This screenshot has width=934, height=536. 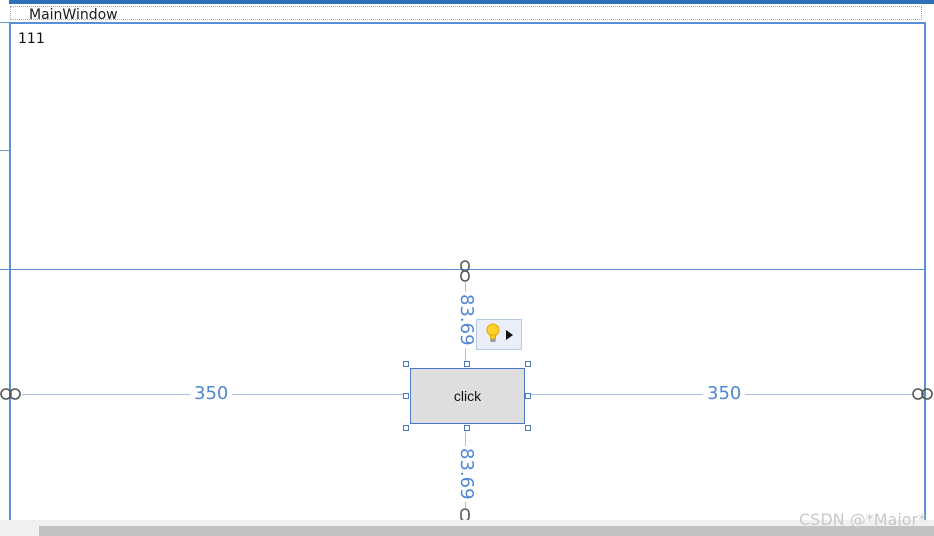 I want to click on resize-handle-top-right, so click(x=528, y=364).